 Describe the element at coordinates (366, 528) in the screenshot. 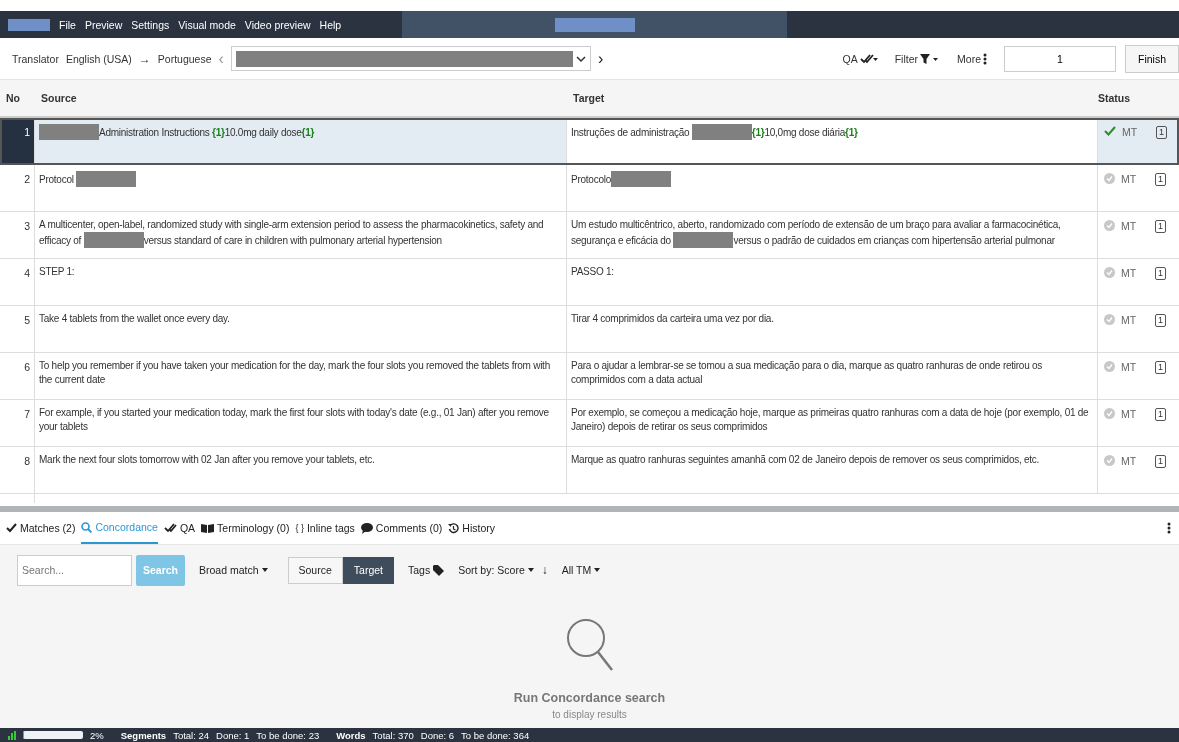

I see `comment-icon` at that location.